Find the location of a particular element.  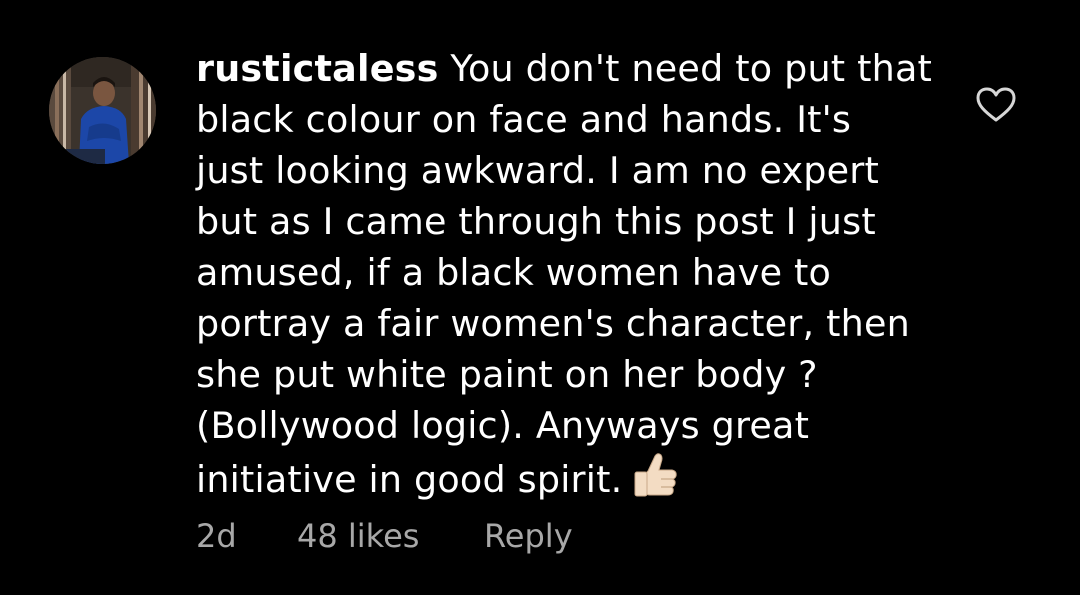

comment-line: portray a fair women's character, then is located at coordinates (553, 323).